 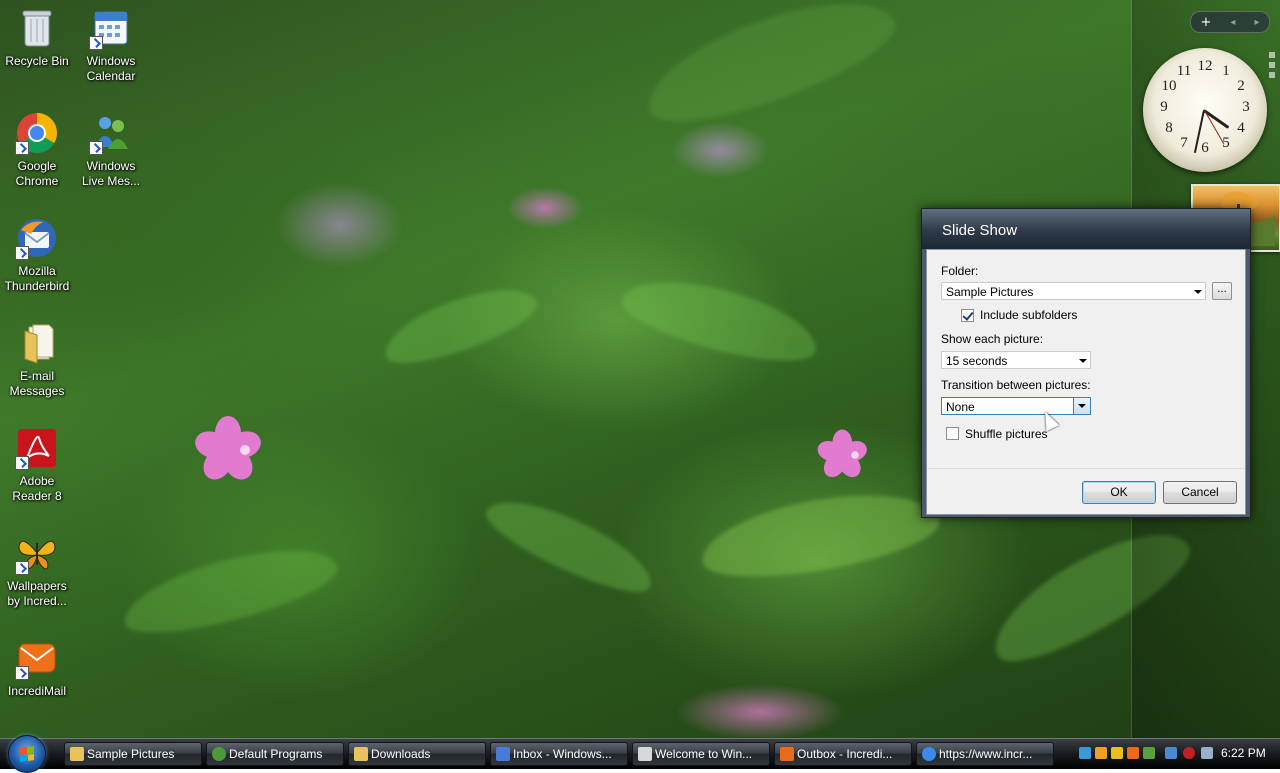 What do you see at coordinates (1119, 492) in the screenshot?
I see `ok-button: OK` at bounding box center [1119, 492].